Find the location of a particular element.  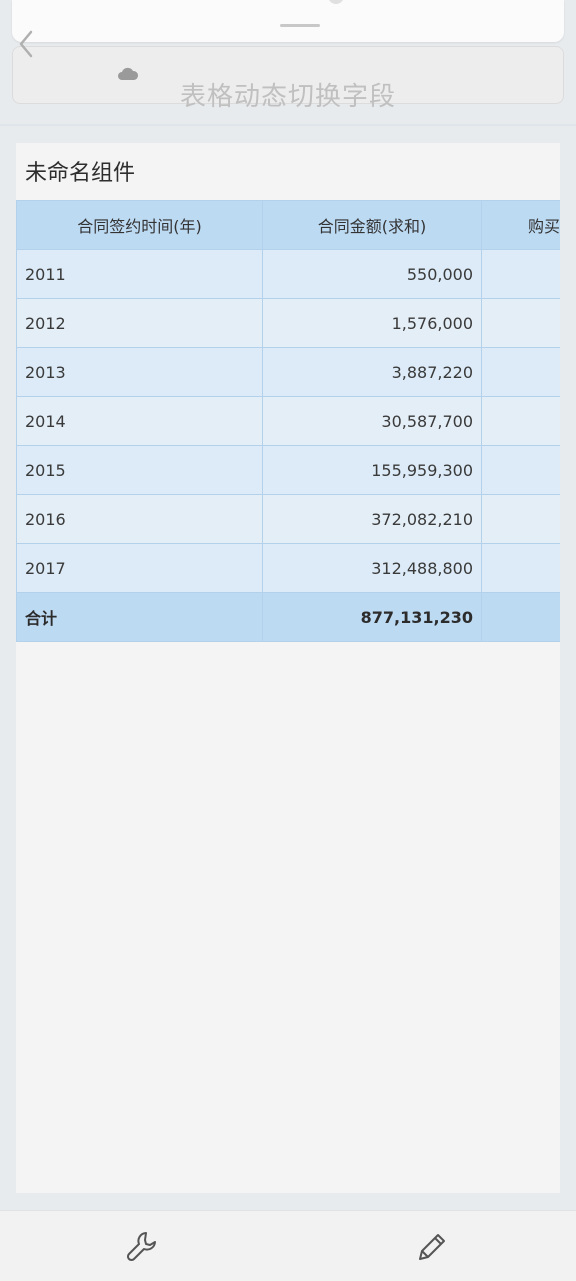

pencil-icon is located at coordinates (432, 1247).